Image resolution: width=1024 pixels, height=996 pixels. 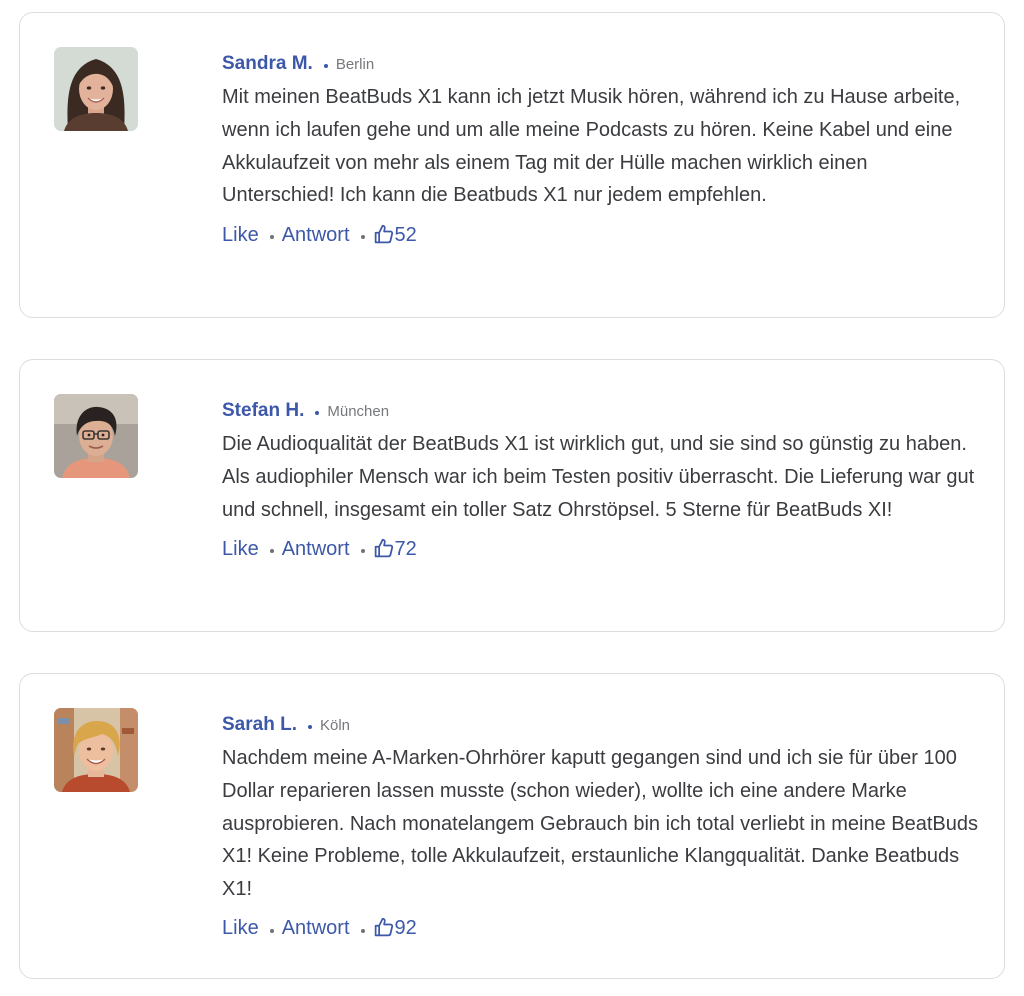 What do you see at coordinates (355, 64) in the screenshot?
I see `author-city: Berlin` at bounding box center [355, 64].